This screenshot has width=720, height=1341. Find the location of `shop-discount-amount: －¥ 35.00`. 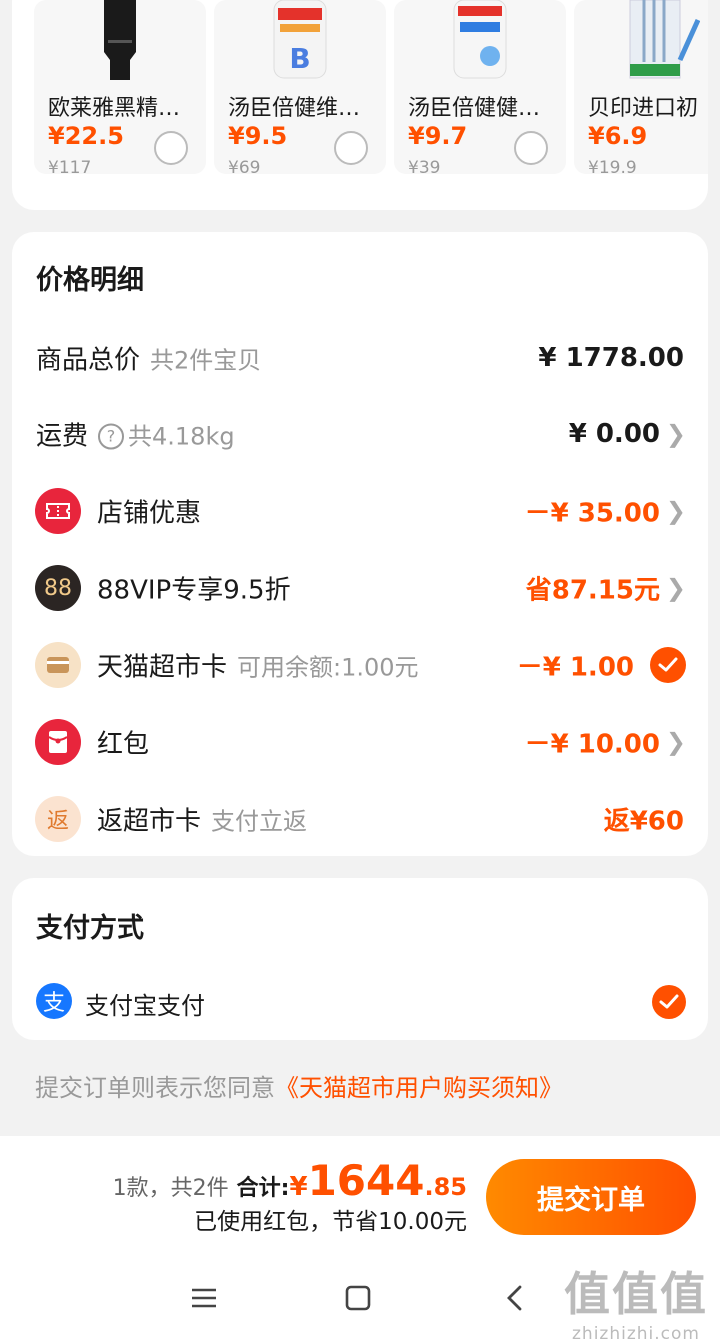

shop-discount-amount: －¥ 35.00 is located at coordinates (592, 513).